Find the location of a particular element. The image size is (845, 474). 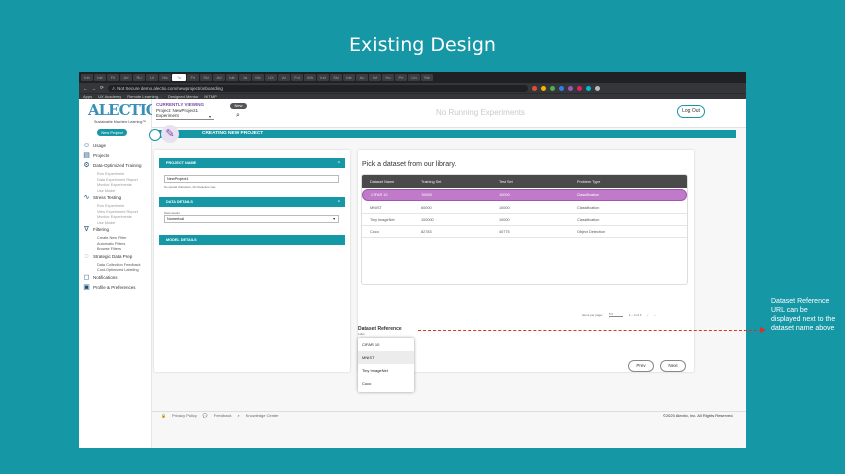

dropdown-option: MNIST is located at coordinates (386, 357).